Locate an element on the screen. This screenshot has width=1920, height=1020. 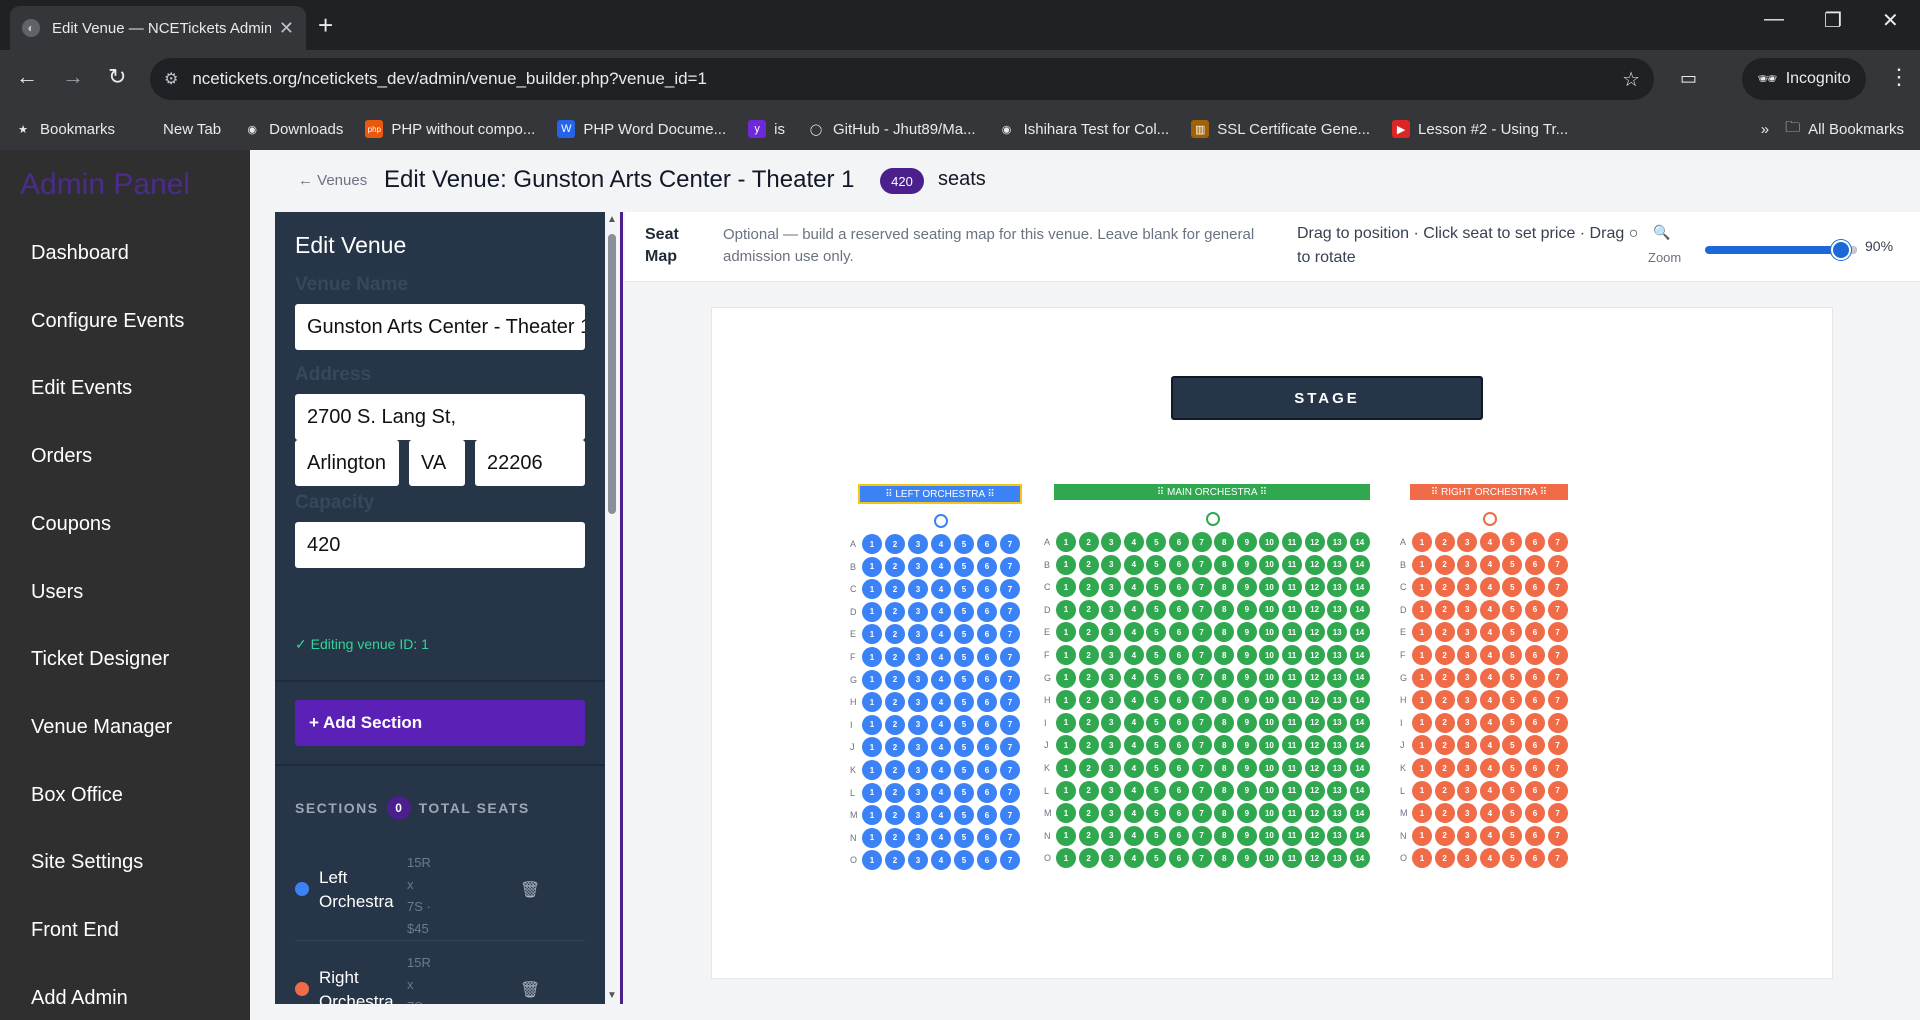
state-input: VA is located at coordinates (437, 463).